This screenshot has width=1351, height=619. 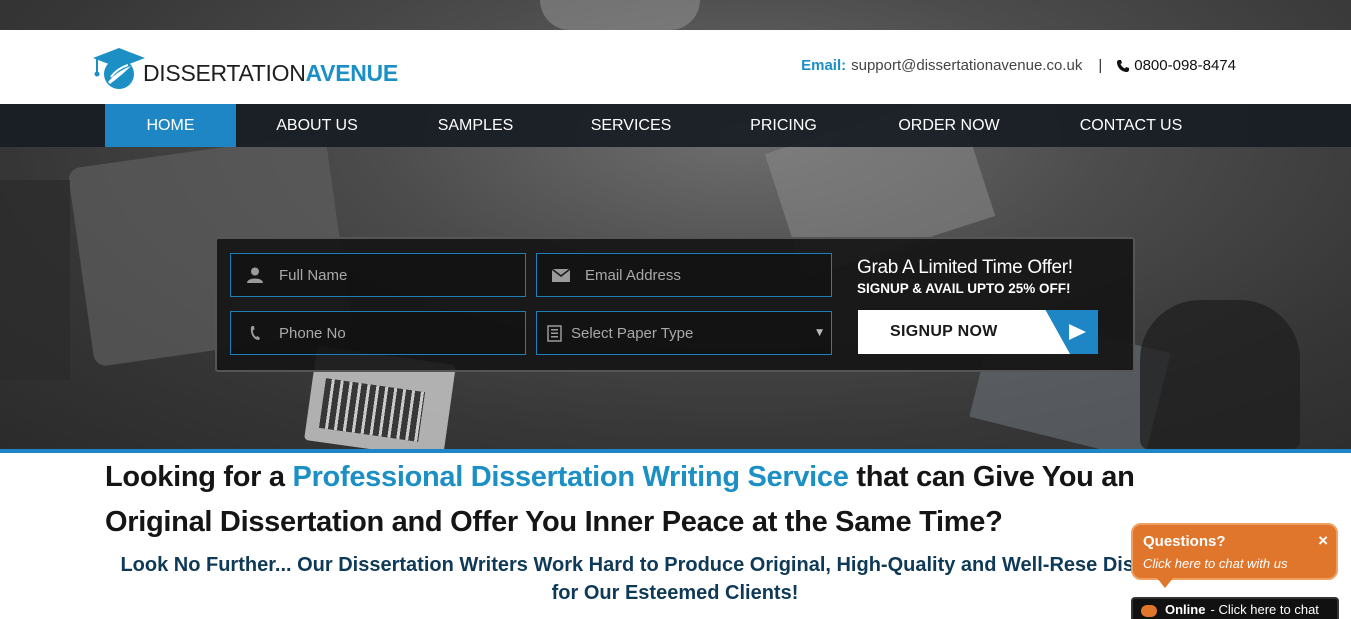 I want to click on full-name-field-wrapper, so click(x=378, y=275).